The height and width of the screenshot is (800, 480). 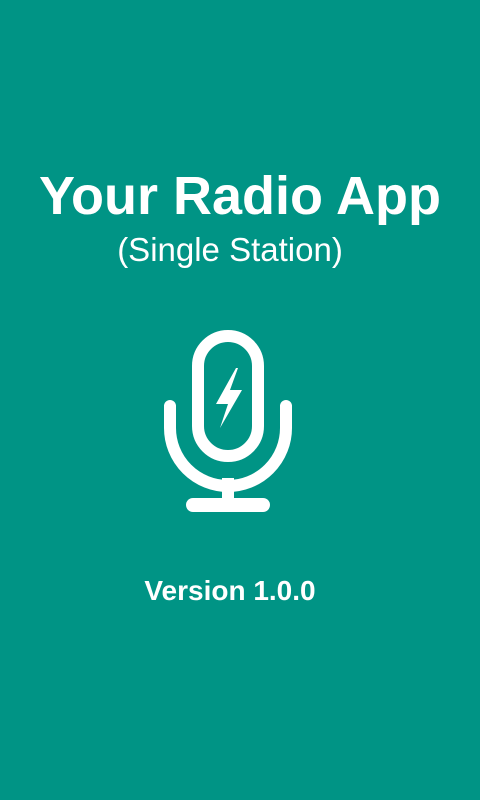 What do you see at coordinates (230, 249) in the screenshot?
I see `app-subtitle: (Single Station)` at bounding box center [230, 249].